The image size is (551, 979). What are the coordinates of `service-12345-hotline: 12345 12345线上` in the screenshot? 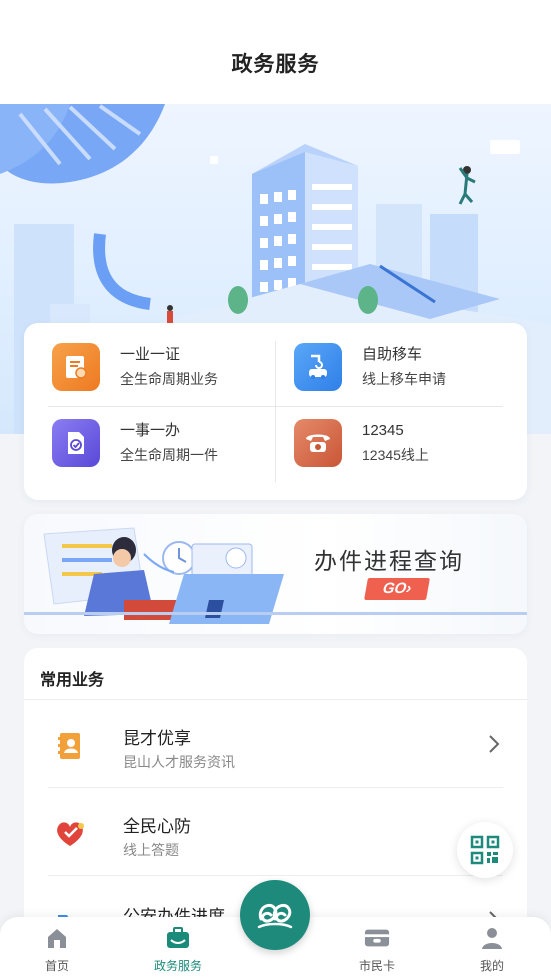 It's located at (404, 443).